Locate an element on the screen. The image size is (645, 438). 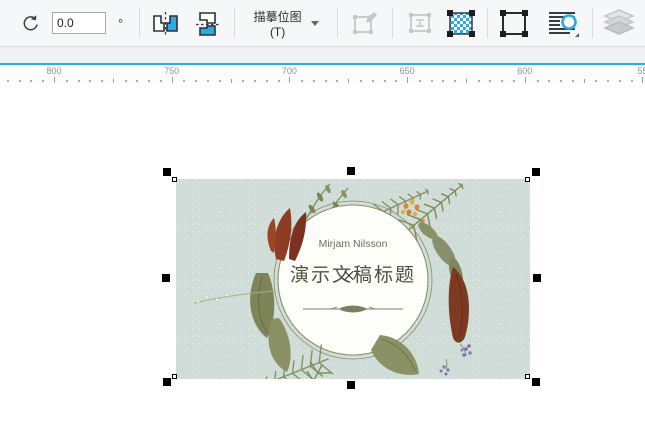
ruler-label: 800 is located at coordinates (54, 71).